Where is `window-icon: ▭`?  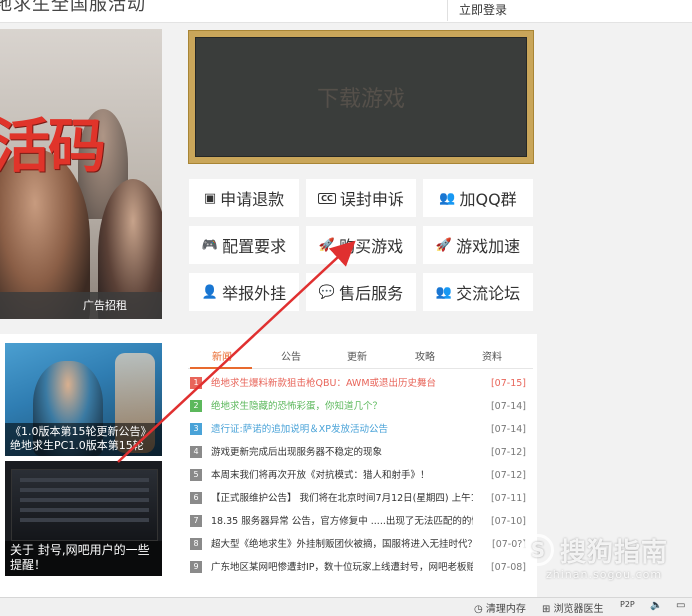 window-icon: ▭ is located at coordinates (680, 605).